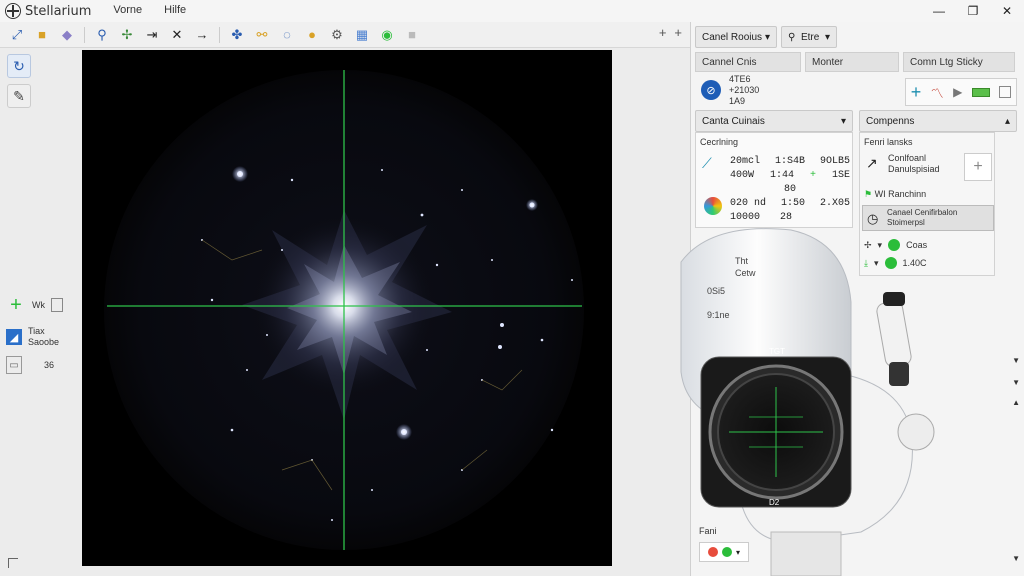 Image resolution: width=1024 pixels, height=576 pixels. What do you see at coordinates (748, 62) in the screenshot?
I see `tab-cannel: Cannel Cnis` at bounding box center [748, 62].